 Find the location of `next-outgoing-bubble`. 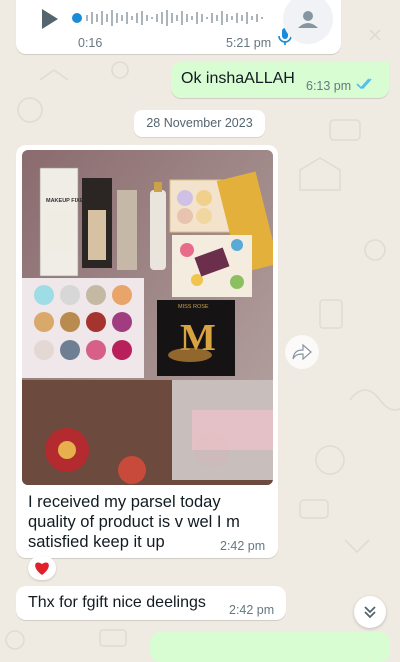

next-outgoing-bubble is located at coordinates (270, 647).